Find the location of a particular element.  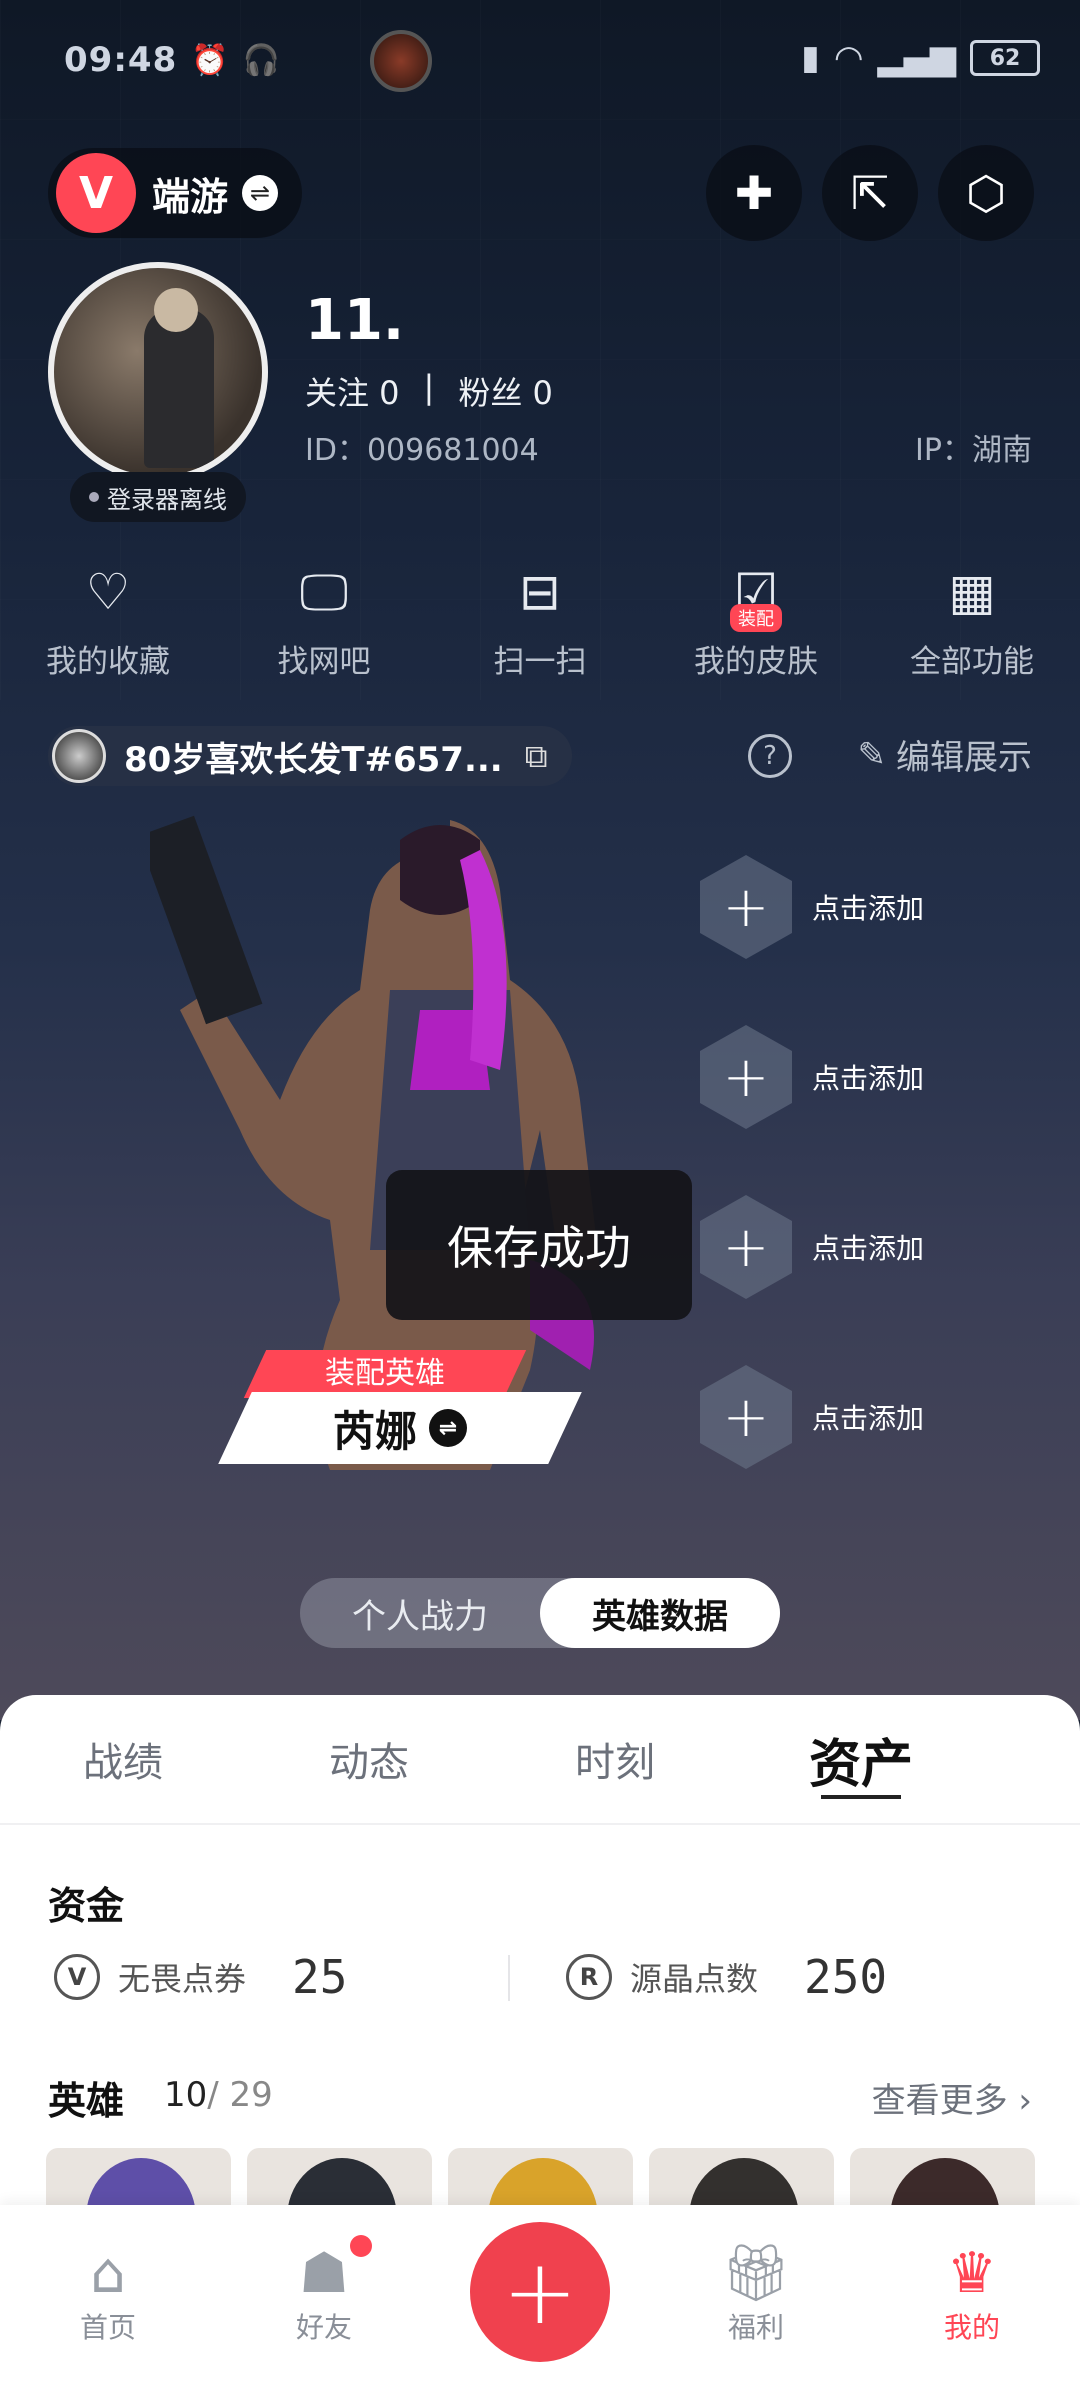

radianite-icon: R is located at coordinates (589, 1977).